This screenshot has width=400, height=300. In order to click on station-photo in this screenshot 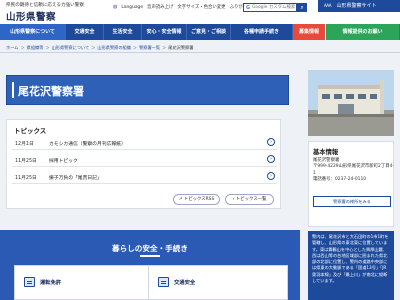, I will do `click(351, 103)`.